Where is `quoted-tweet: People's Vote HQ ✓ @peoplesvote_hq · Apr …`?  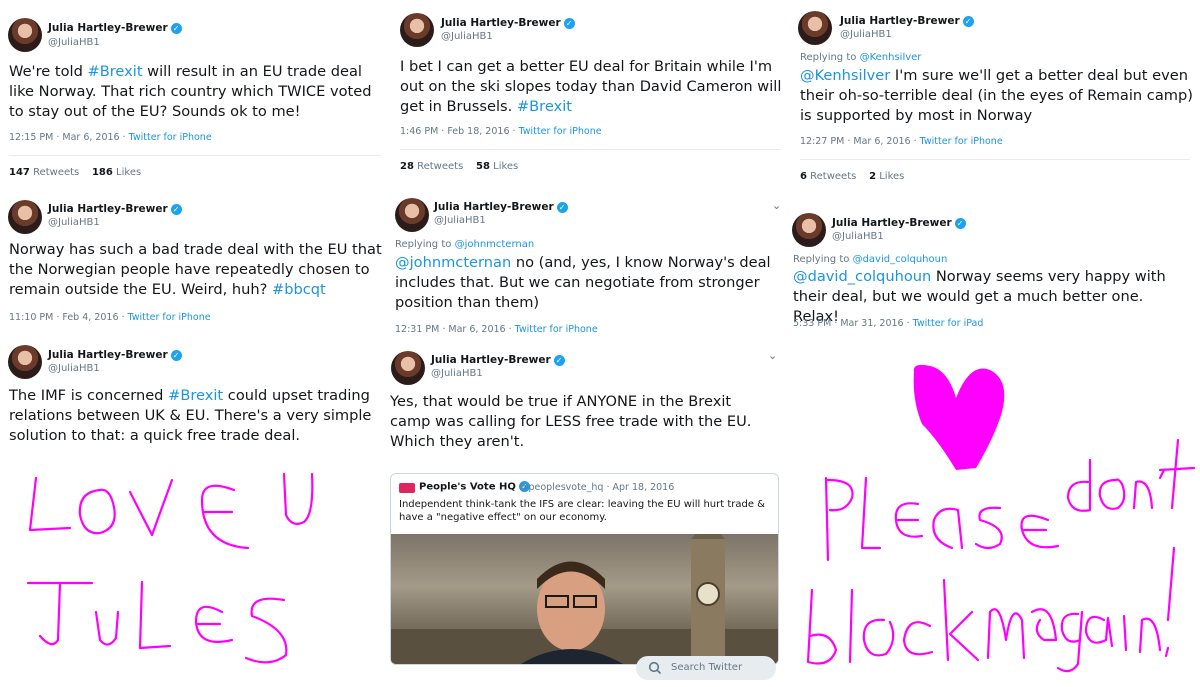
quoted-tweet: People's Vote HQ ✓ @peoplesvote_hq · Apr … is located at coordinates (584, 569).